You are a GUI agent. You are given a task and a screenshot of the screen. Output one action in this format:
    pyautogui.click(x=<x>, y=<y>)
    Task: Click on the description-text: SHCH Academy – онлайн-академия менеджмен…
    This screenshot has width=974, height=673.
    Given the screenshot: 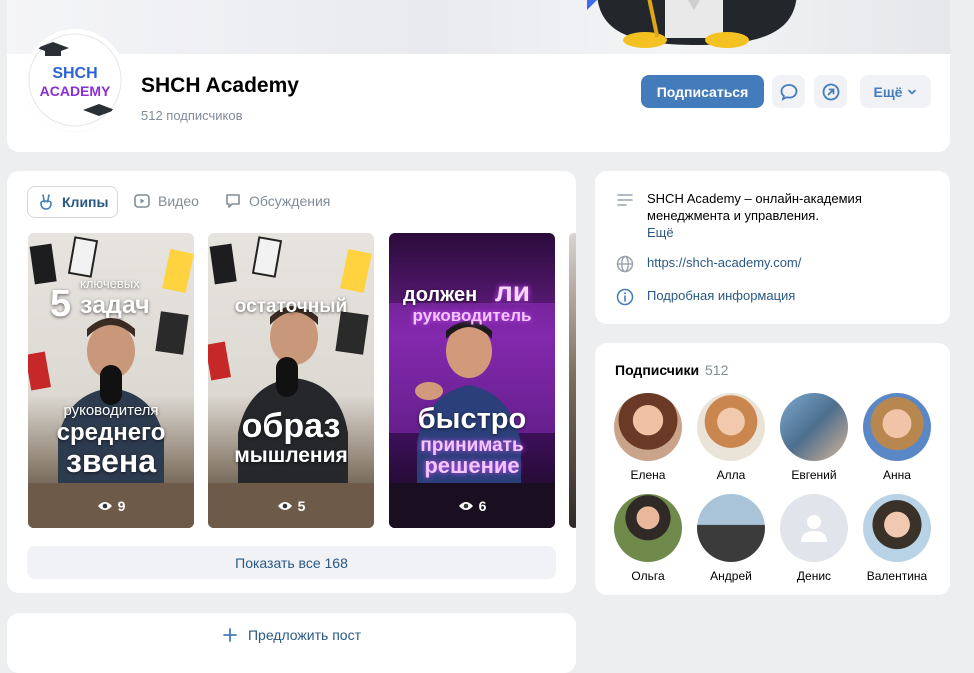 What is the action you would take?
    pyautogui.click(x=754, y=207)
    